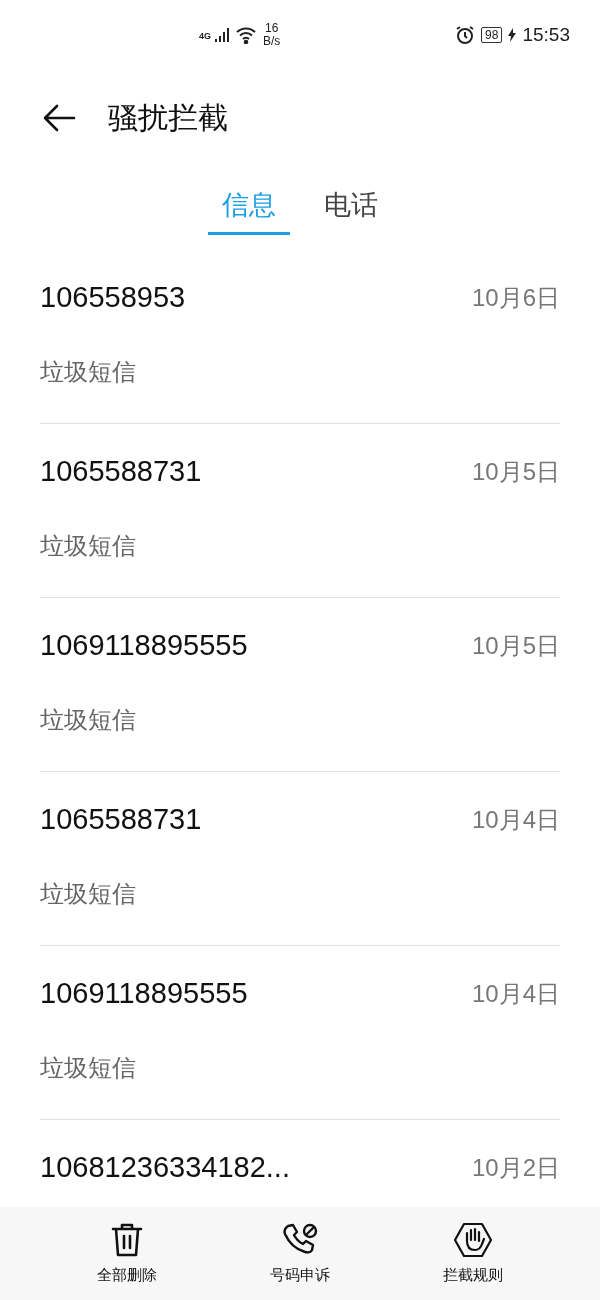  What do you see at coordinates (473, 1253) in the screenshot?
I see `toolbar-button: 拦截规则` at bounding box center [473, 1253].